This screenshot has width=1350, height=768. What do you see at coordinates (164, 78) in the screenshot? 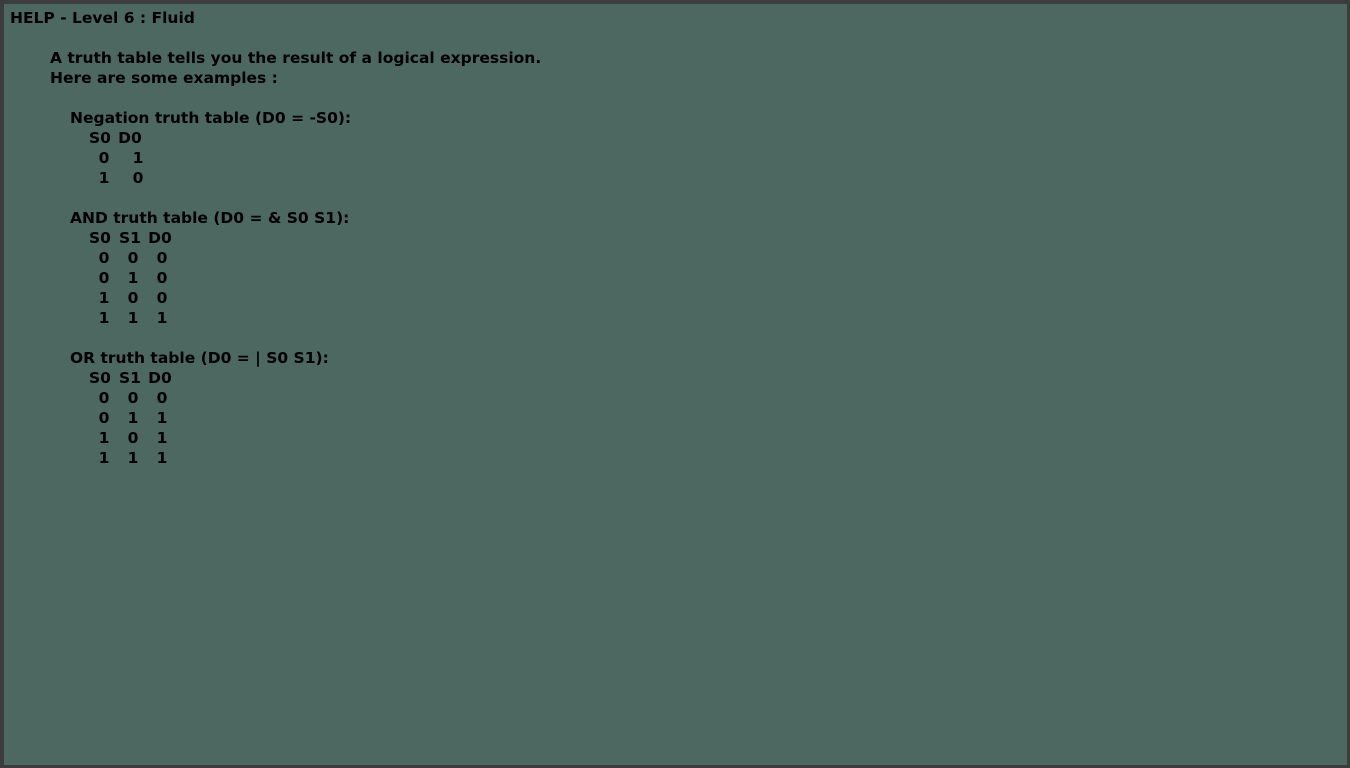
I see `intro-line-2: Here are some examples :` at bounding box center [164, 78].